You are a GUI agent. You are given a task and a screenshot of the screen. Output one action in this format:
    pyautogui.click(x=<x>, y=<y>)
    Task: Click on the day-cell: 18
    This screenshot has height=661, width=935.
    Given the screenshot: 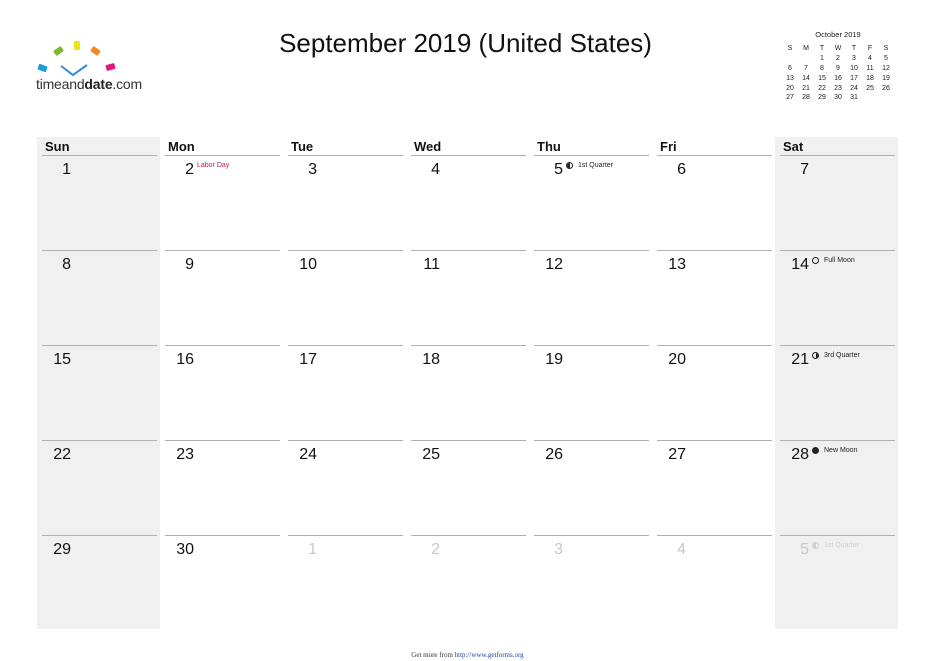 What is the action you would take?
    pyautogui.click(x=467, y=393)
    